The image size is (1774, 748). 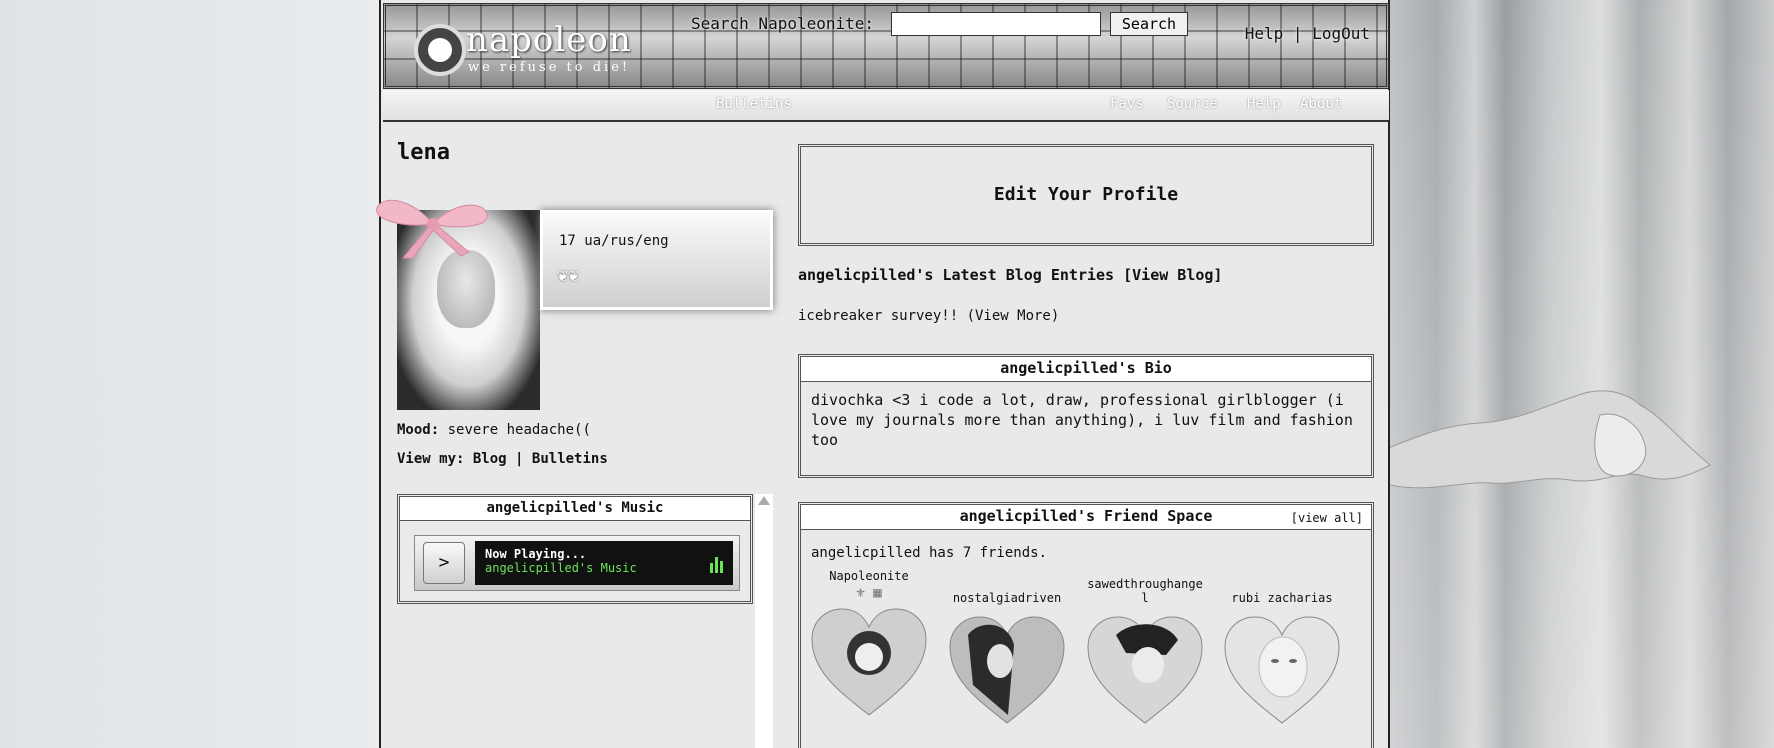 What do you see at coordinates (418, 430) in the screenshot?
I see `mood-label: Mood:` at bounding box center [418, 430].